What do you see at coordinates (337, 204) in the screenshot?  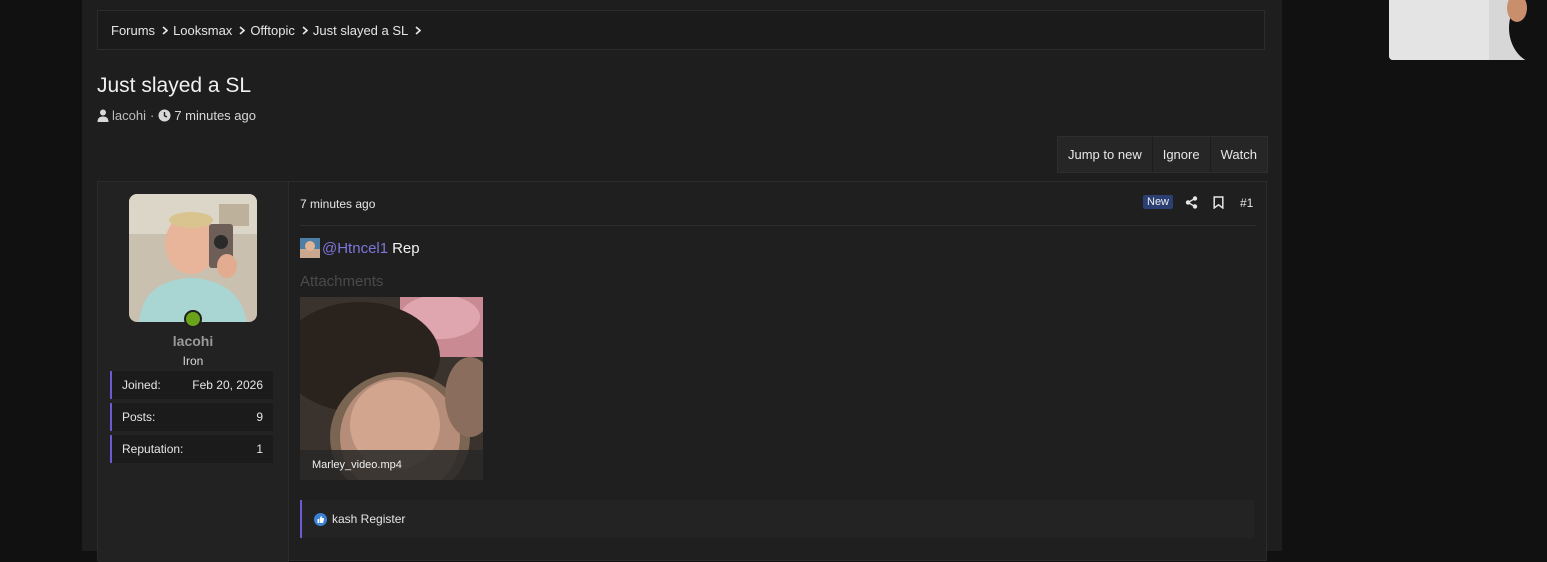 I see `post-time-link: 7 minutes ago` at bounding box center [337, 204].